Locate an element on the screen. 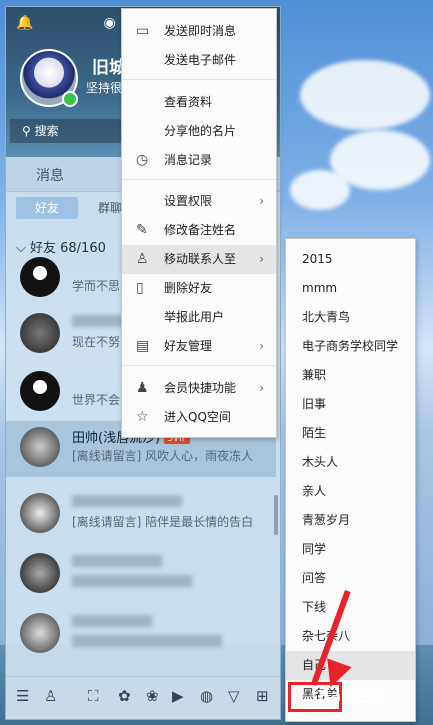 The width and height of the screenshot is (433, 725). clock-icon: ◷ is located at coordinates (142, 160).